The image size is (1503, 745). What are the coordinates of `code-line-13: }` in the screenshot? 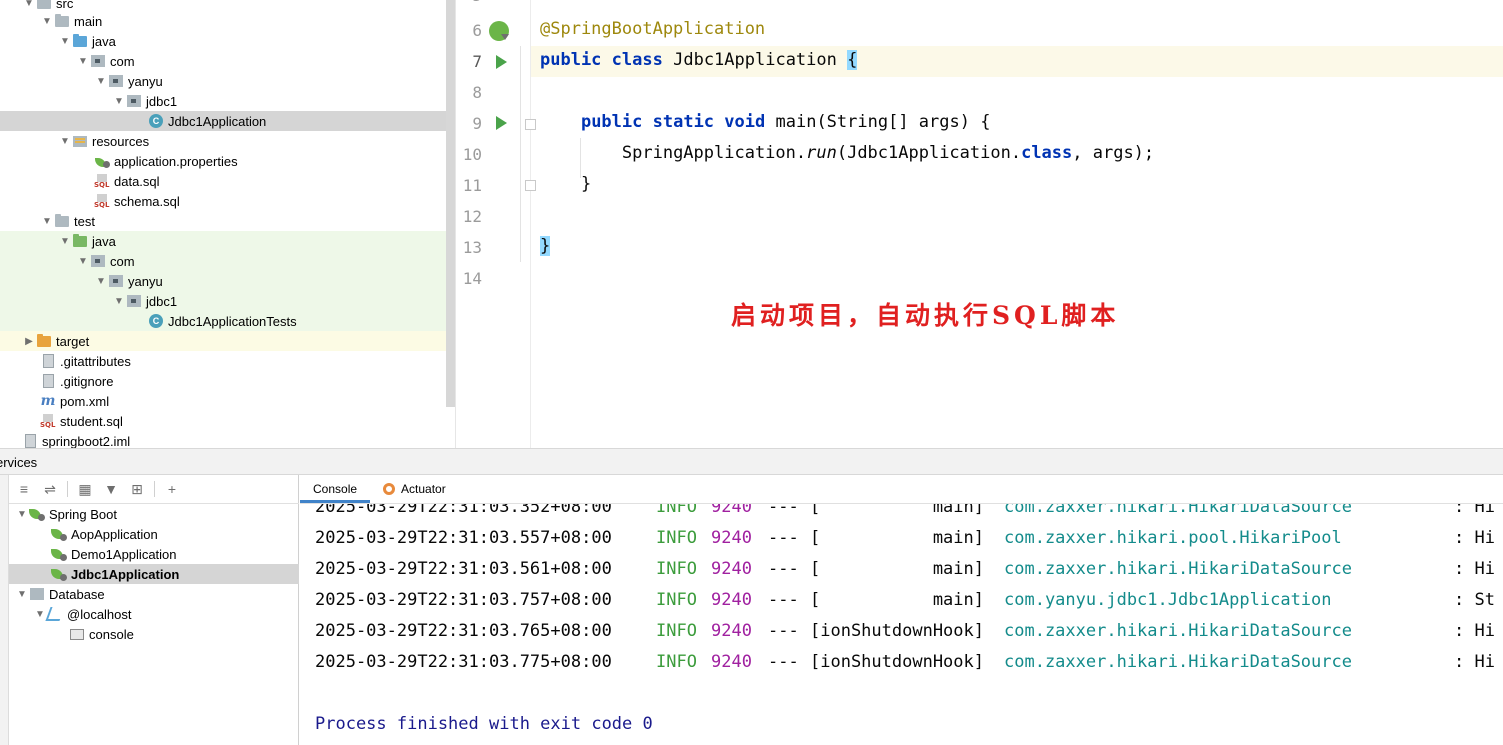 It's located at (545, 246).